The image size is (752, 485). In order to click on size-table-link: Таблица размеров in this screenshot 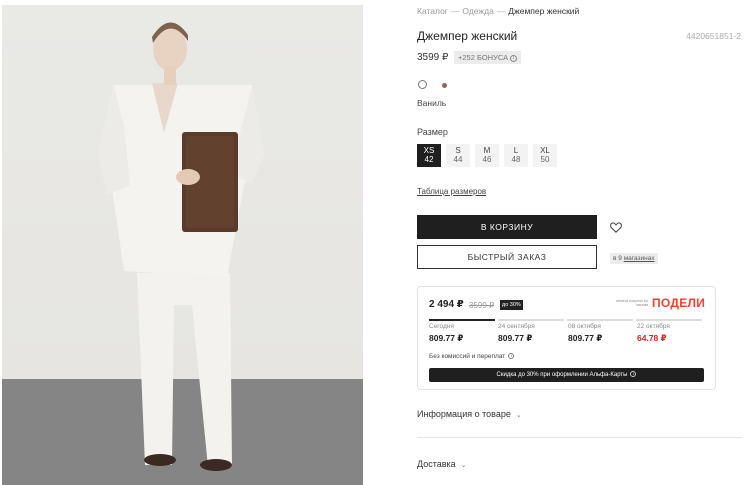, I will do `click(451, 191)`.